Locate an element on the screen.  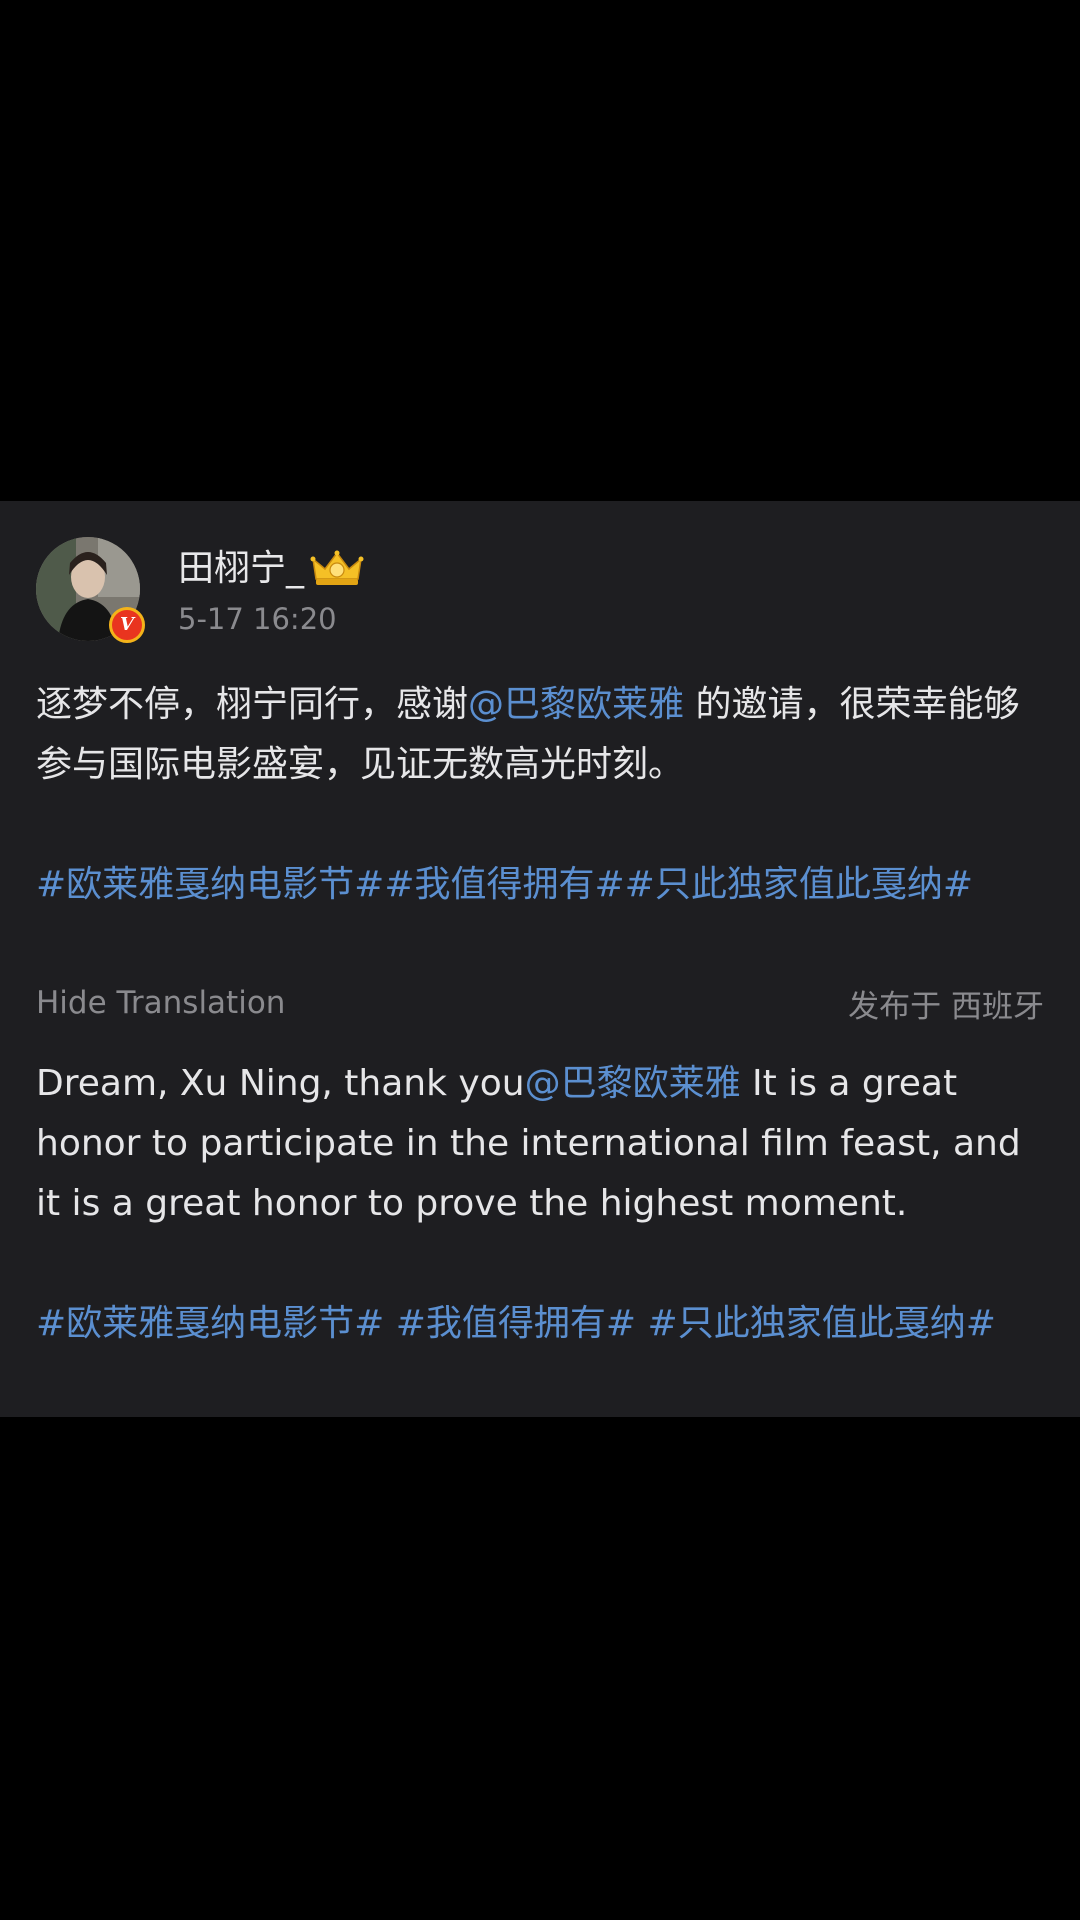
translated-hashtags: #欧莱雅戛纳电影节# #我值得拥有# #只此独家值此戛纳# is located at coordinates (541, 1324).